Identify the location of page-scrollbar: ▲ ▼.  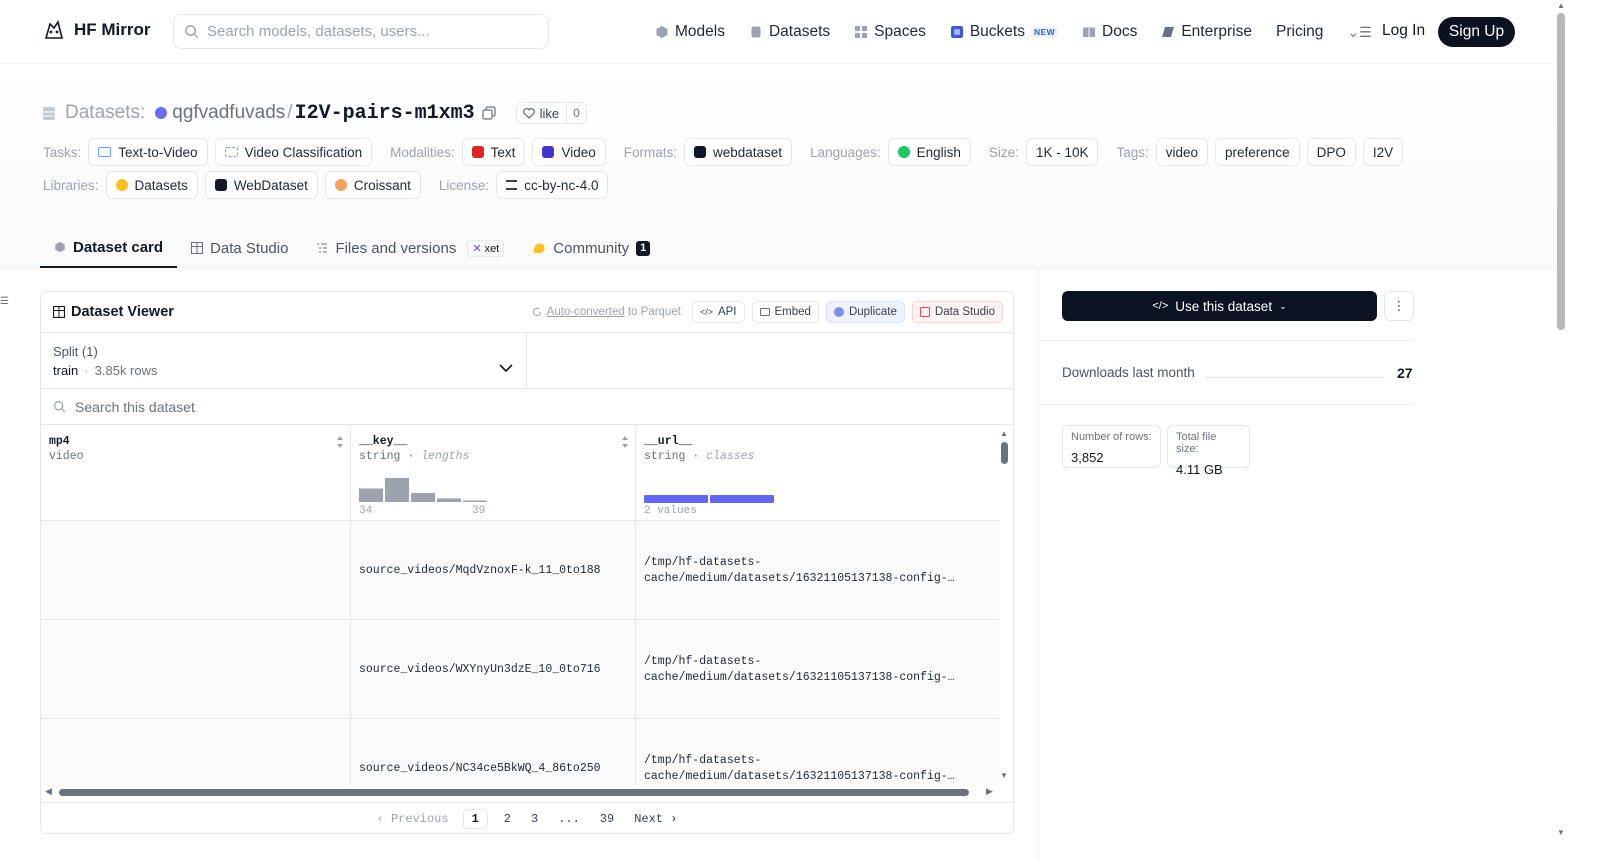
(1561, 430).